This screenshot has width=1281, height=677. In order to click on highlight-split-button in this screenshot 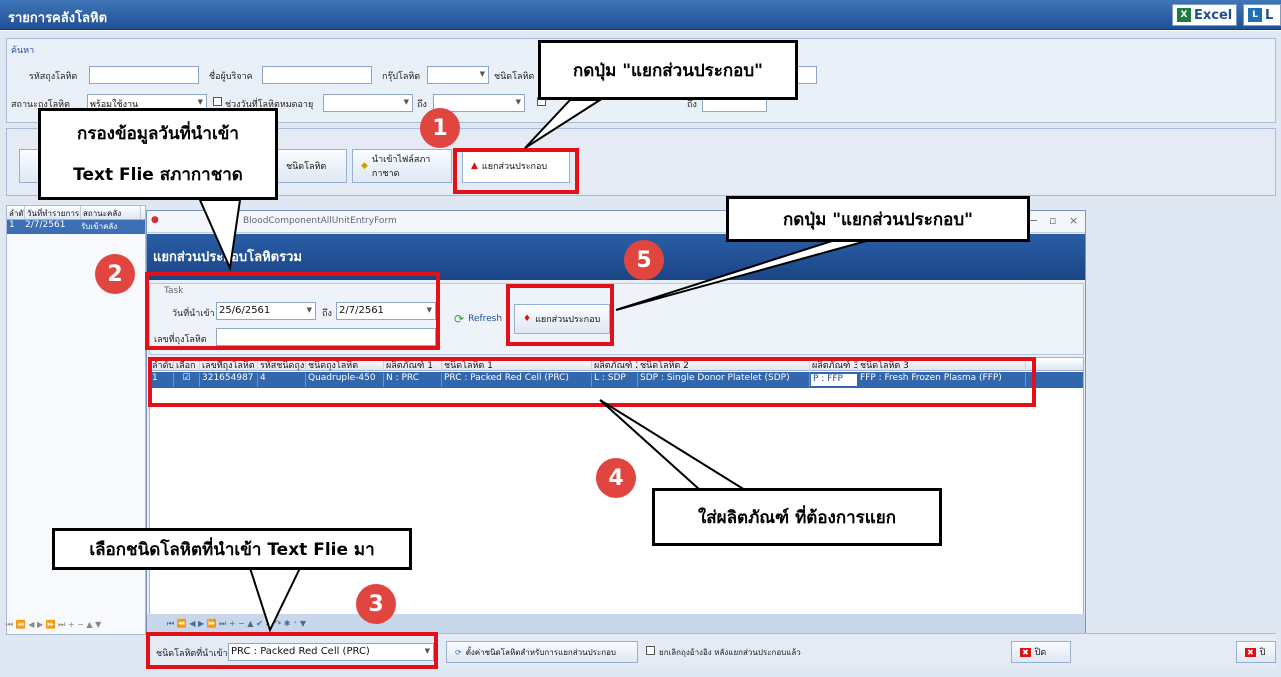, I will do `click(516, 171)`.